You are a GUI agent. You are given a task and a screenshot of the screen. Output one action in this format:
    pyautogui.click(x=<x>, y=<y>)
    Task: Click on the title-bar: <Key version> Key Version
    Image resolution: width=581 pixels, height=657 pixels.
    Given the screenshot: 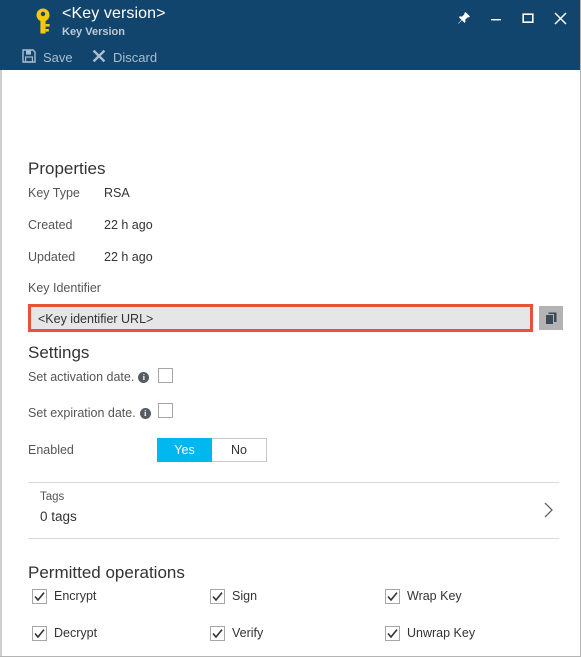 What is the action you would take?
    pyautogui.click(x=290, y=22)
    